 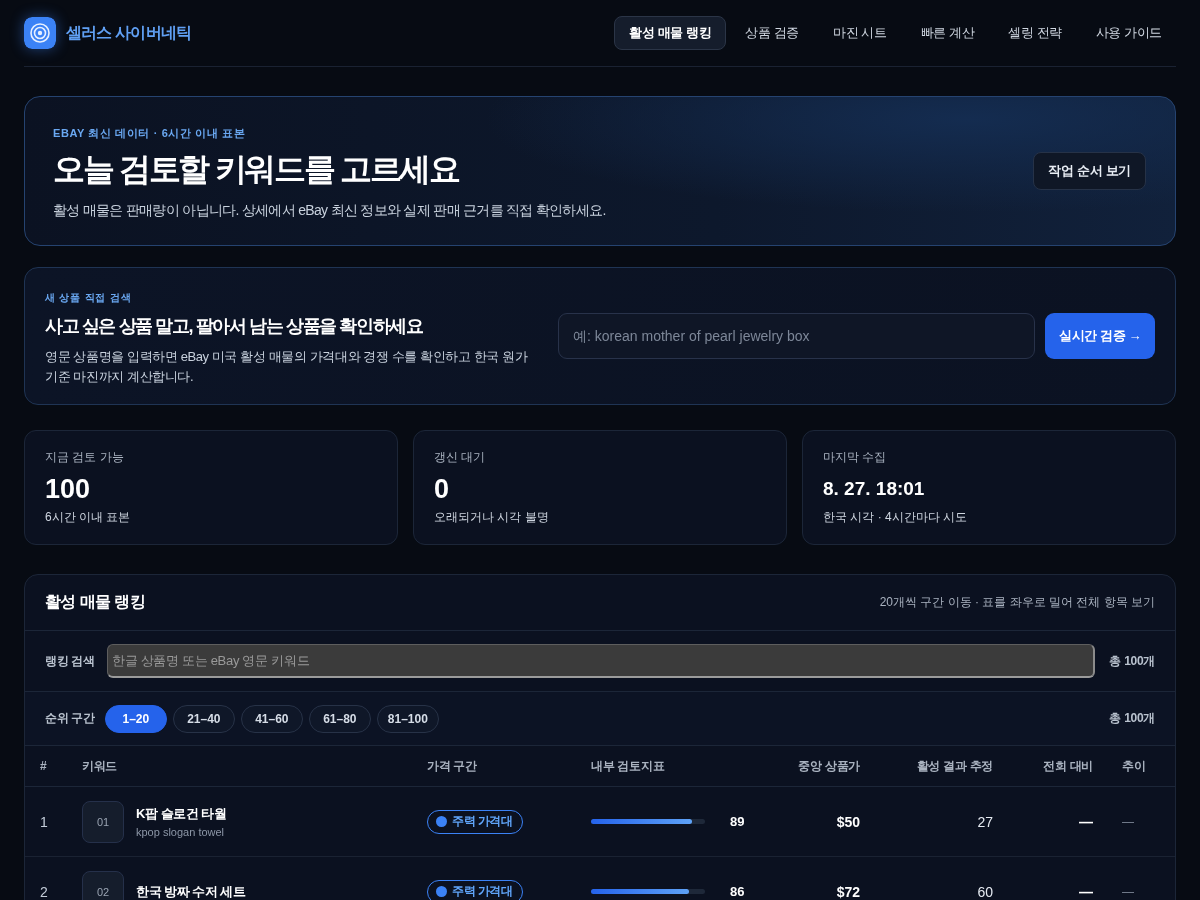 I want to click on nav-tab: 빠른 계산, so click(x=947, y=33).